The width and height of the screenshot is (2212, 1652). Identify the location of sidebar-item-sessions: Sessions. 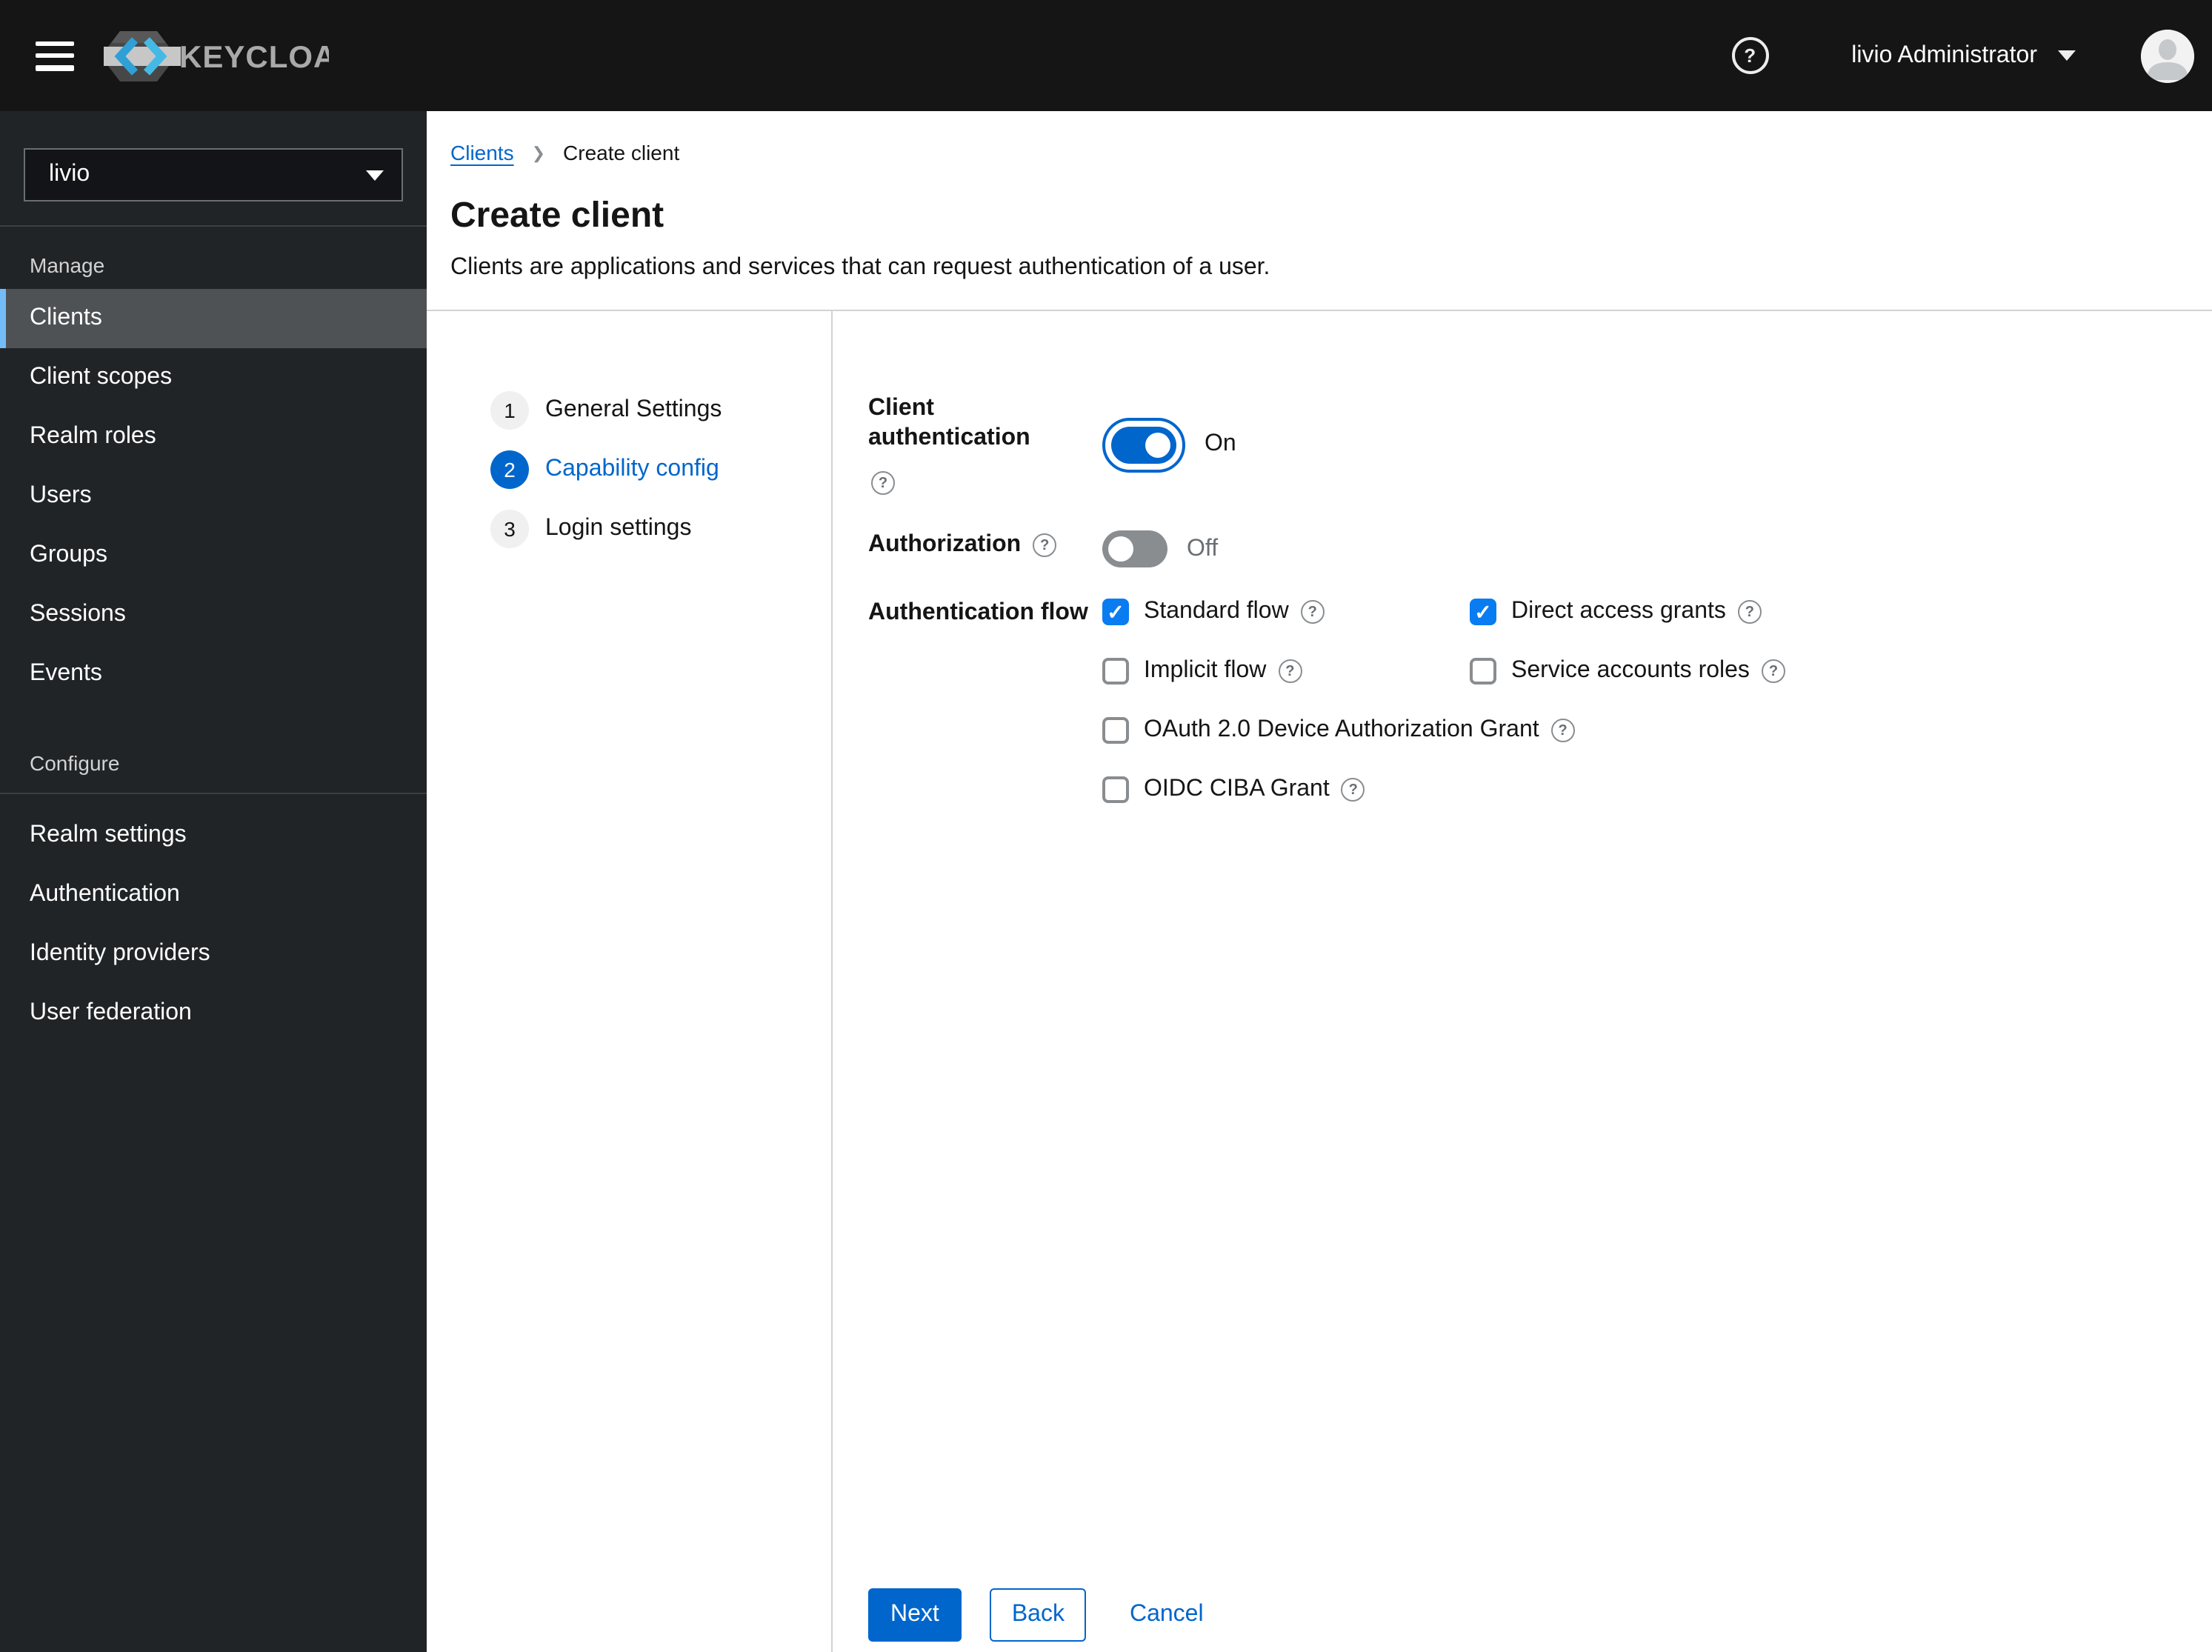
(213, 615).